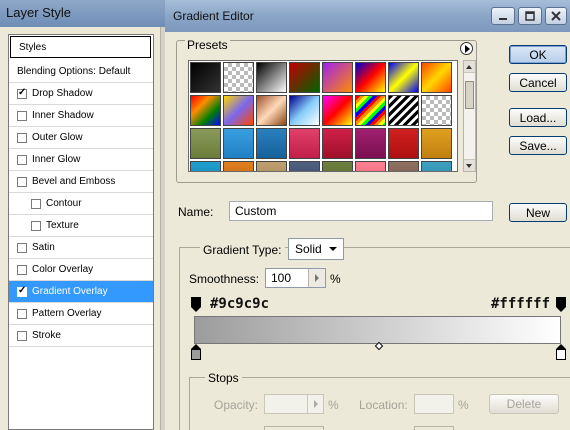 The height and width of the screenshot is (430, 570). Describe the element at coordinates (361, 211) in the screenshot. I see `name-field` at that location.